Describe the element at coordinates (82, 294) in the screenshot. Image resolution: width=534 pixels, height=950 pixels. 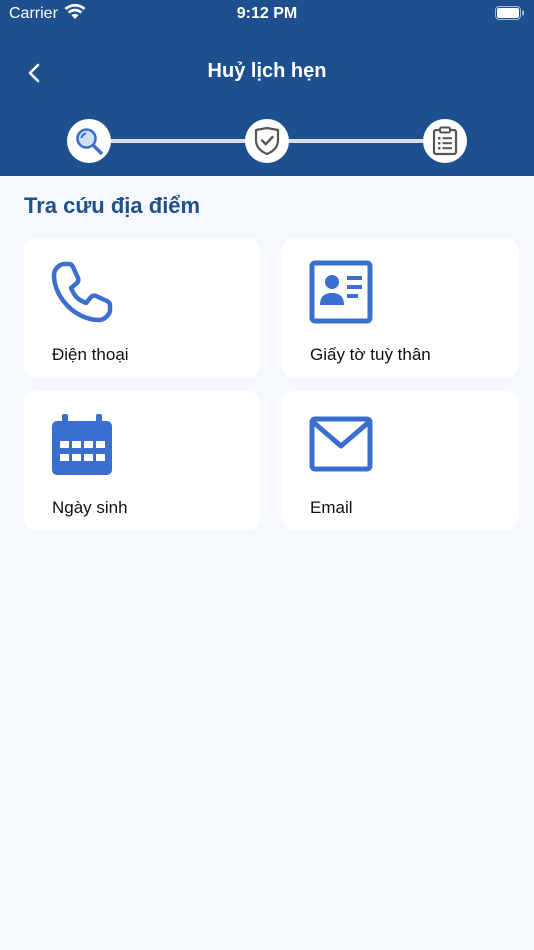
I see `phone-icon` at that location.